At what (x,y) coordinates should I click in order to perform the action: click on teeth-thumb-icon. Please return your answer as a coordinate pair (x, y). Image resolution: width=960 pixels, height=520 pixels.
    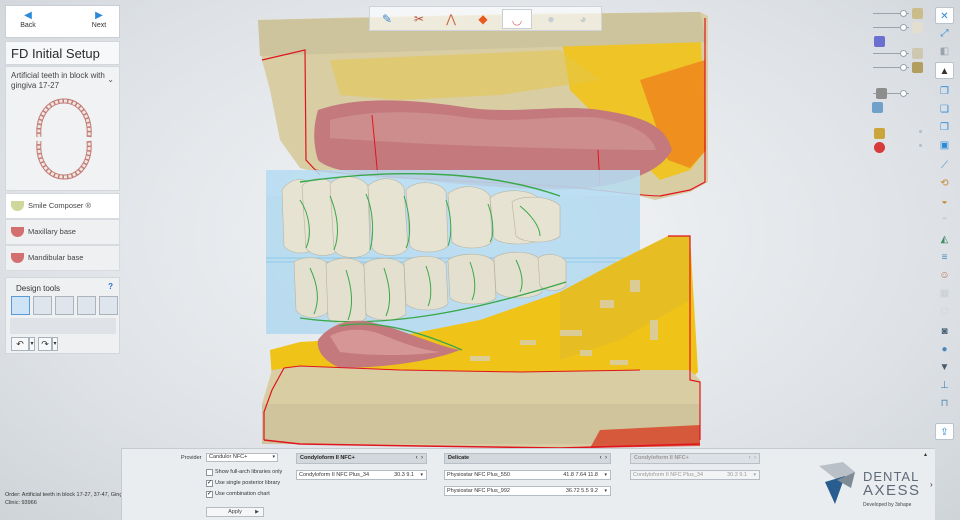
    Looking at the image, I should click on (917, 27).